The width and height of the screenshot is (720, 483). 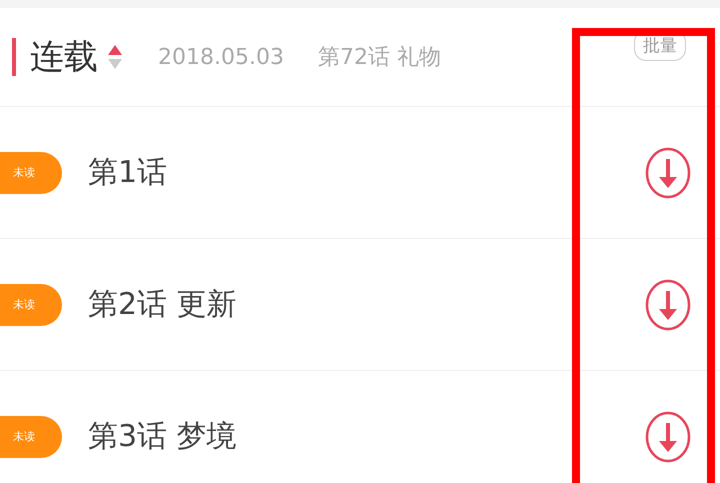 I want to click on chapter-title: 第2话 更新, so click(x=162, y=304).